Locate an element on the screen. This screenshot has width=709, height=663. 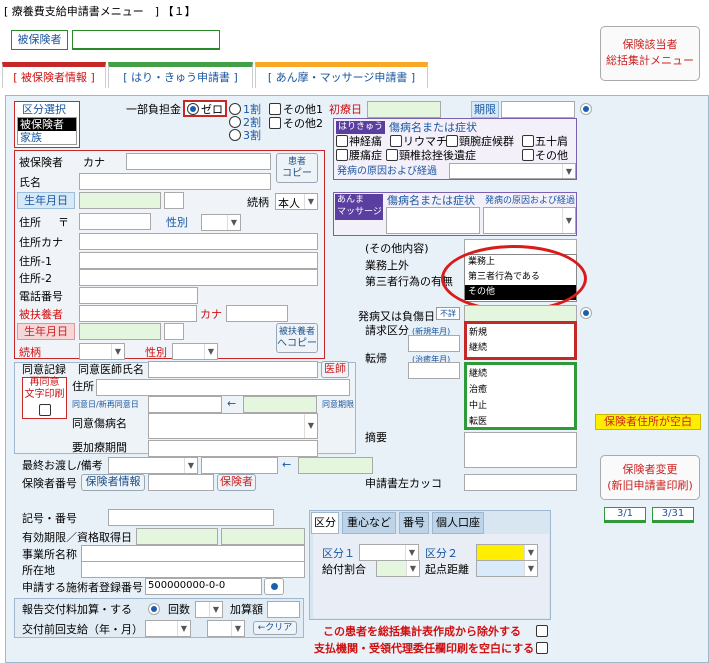
radio-zero is located at coordinates (193, 109).